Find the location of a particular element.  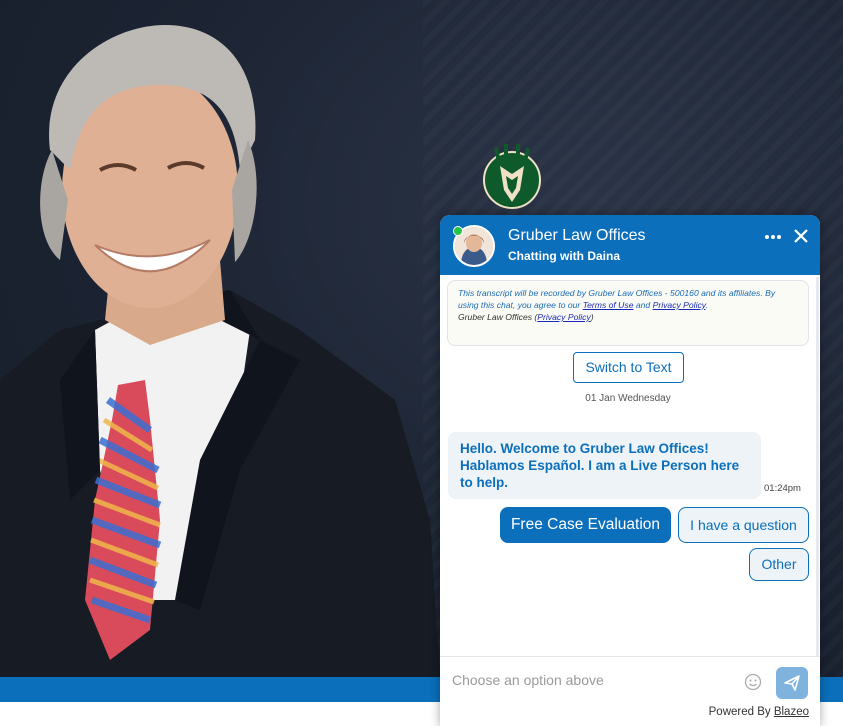

send-icon is located at coordinates (792, 683).